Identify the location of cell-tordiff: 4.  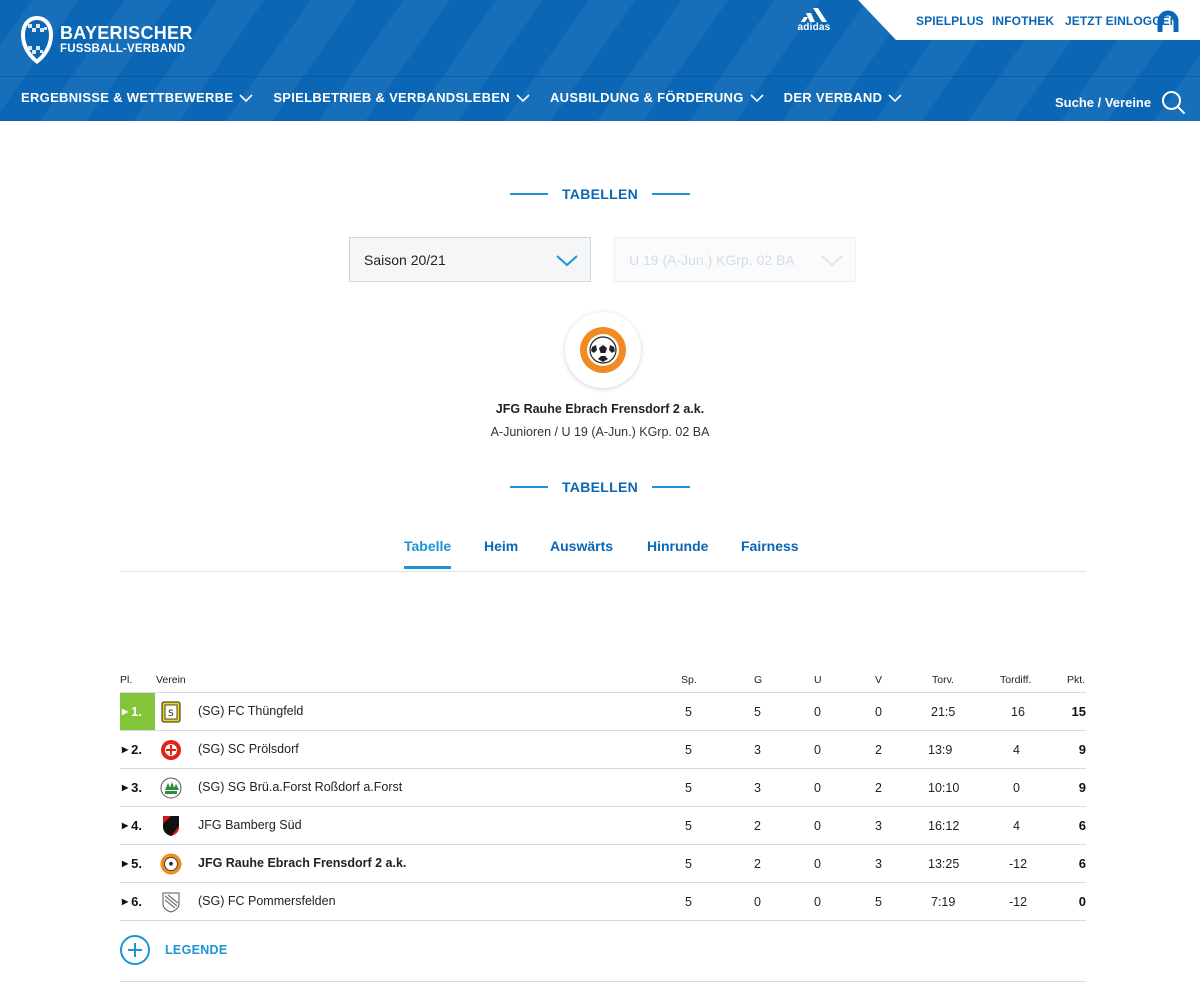
(1016, 826).